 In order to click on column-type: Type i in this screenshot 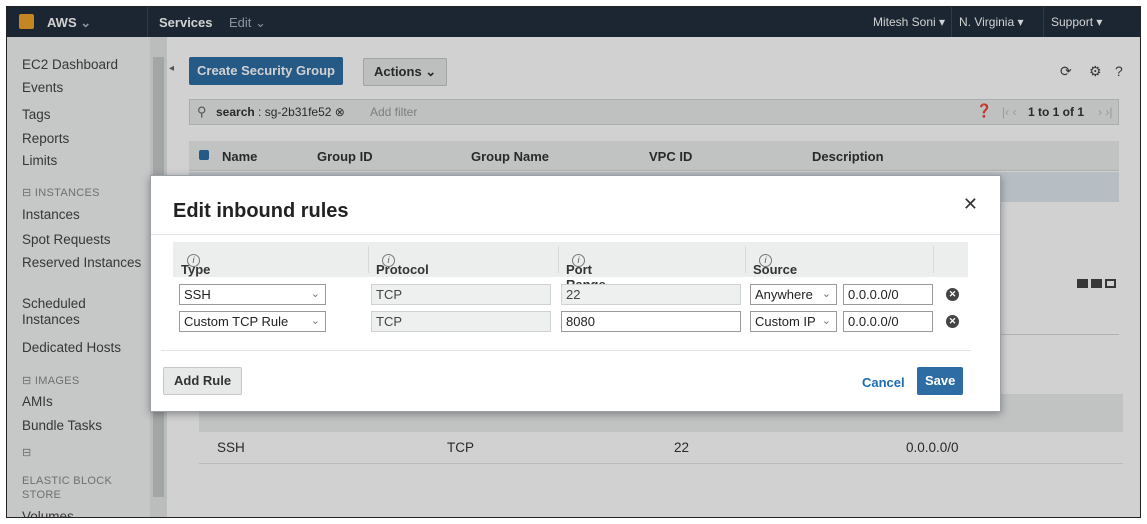, I will do `click(195, 264)`.